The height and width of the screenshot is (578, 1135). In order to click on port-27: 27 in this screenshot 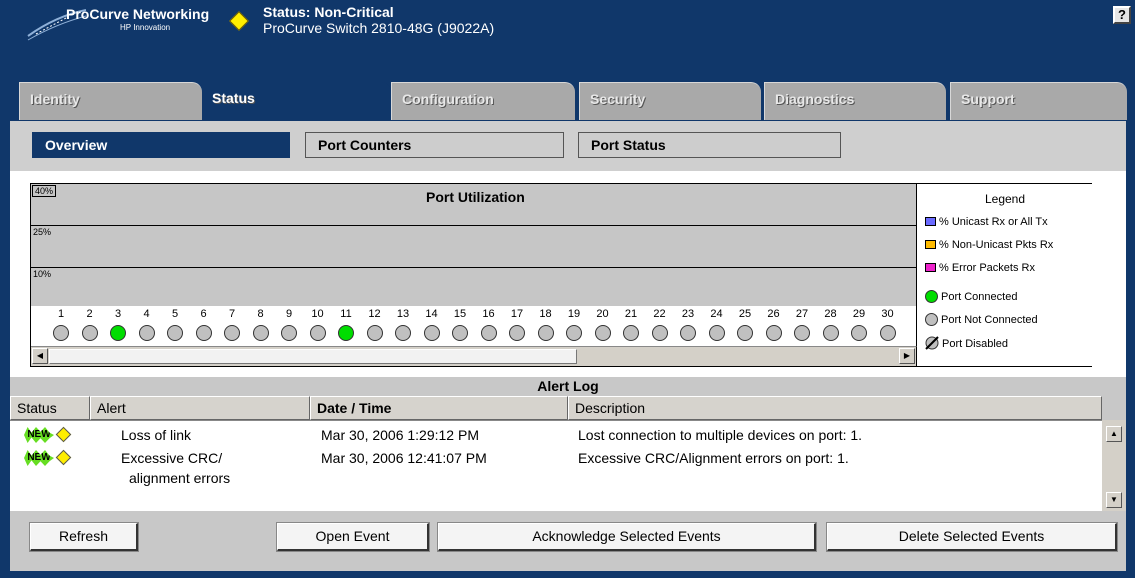, I will do `click(802, 324)`.